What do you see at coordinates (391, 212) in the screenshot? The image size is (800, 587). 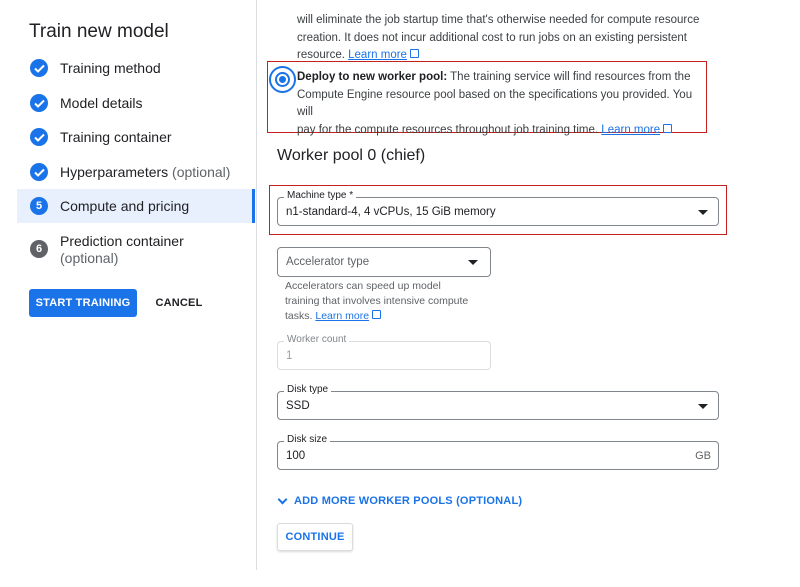 I see `field-value: n1-standard-4, 4 vCPUs, 15 GiB memory` at bounding box center [391, 212].